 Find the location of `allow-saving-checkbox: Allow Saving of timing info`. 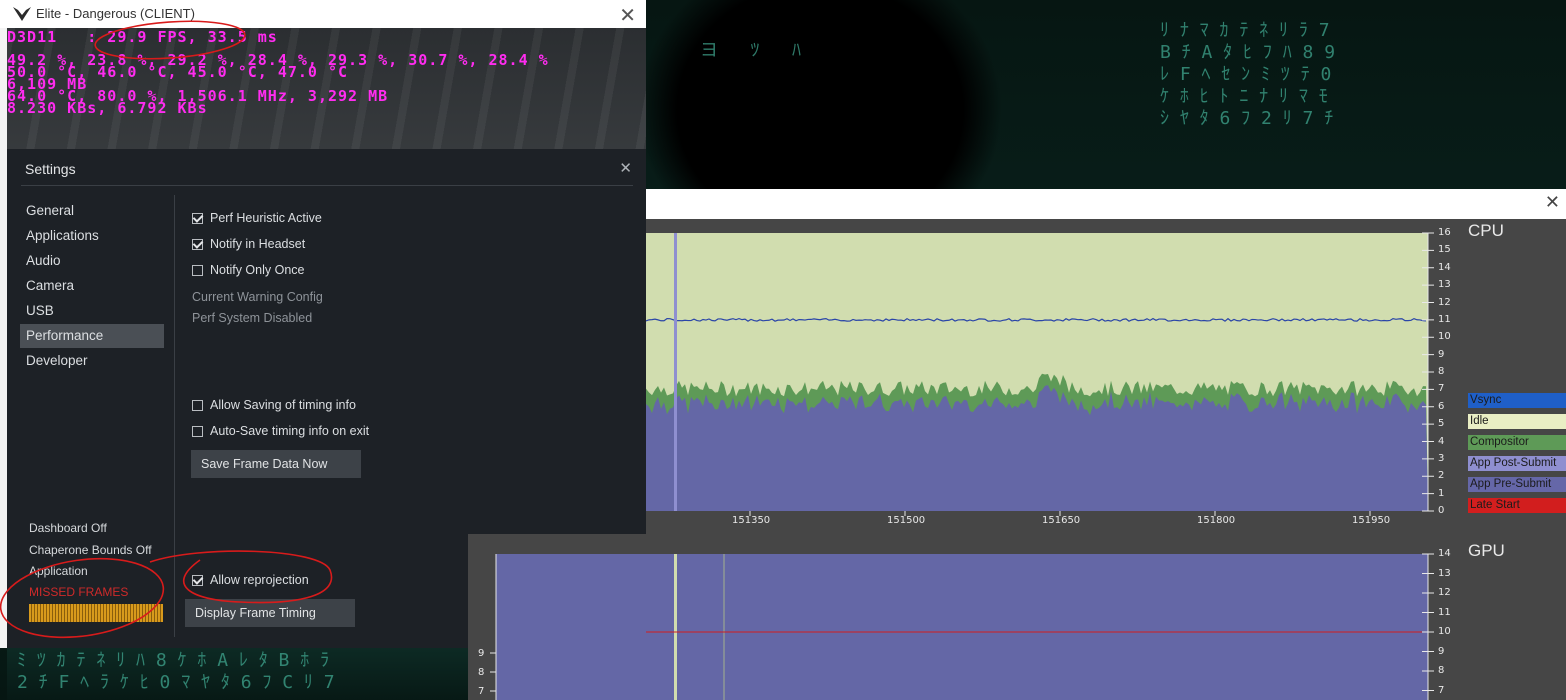

allow-saving-checkbox: Allow Saving of timing info is located at coordinates (274, 405).